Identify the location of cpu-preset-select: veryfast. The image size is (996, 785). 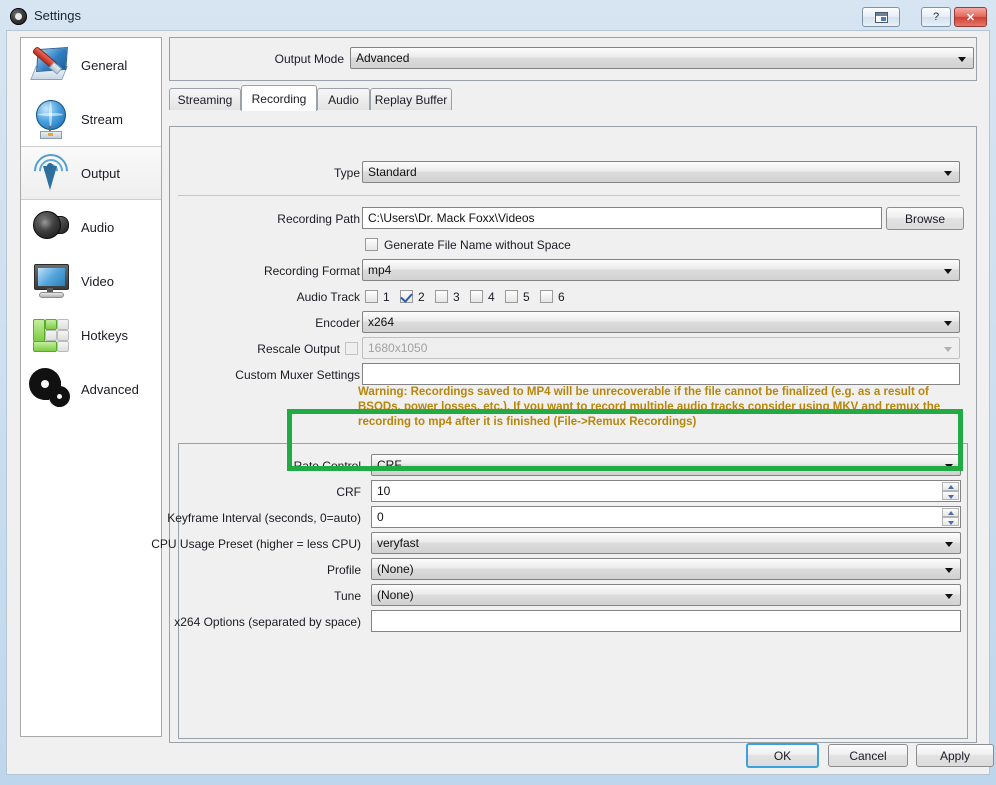
(666, 543).